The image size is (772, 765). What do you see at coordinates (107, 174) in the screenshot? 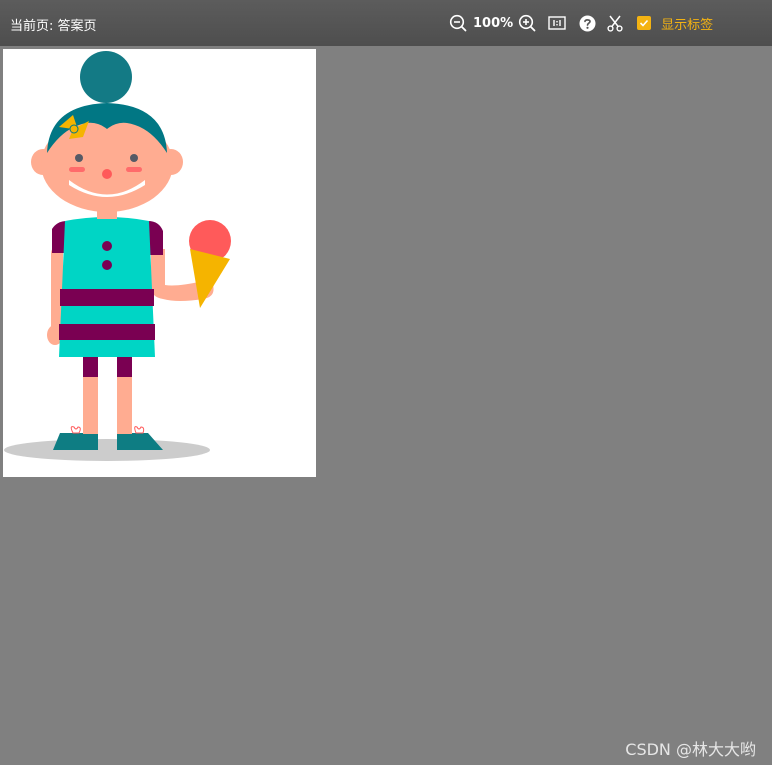
I see `nose` at bounding box center [107, 174].